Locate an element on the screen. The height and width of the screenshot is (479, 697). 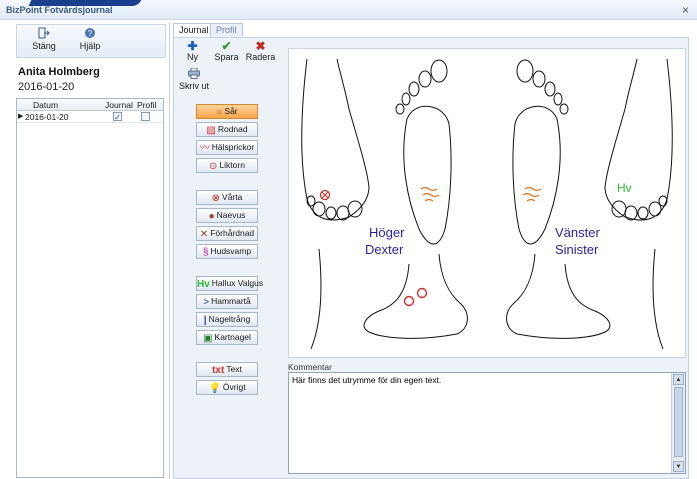
left-sole-outline is located at coordinates (540, 152).